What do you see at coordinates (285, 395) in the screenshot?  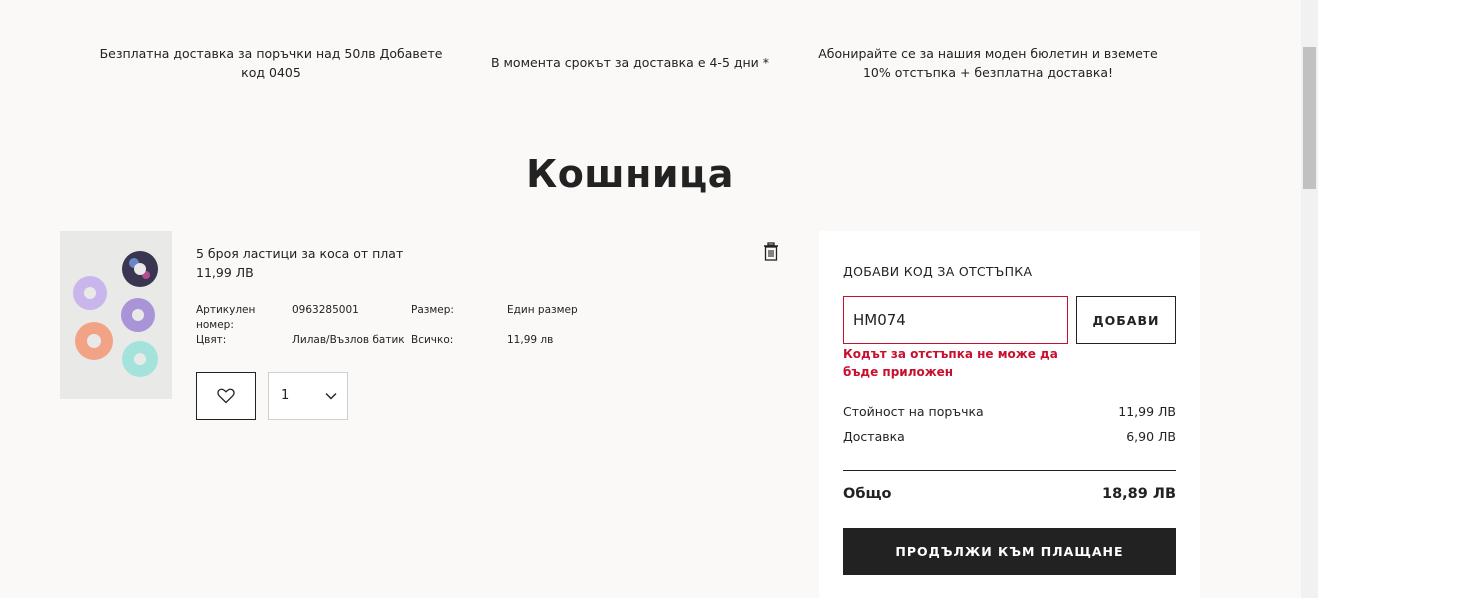 I see `quantity-value: 1` at bounding box center [285, 395].